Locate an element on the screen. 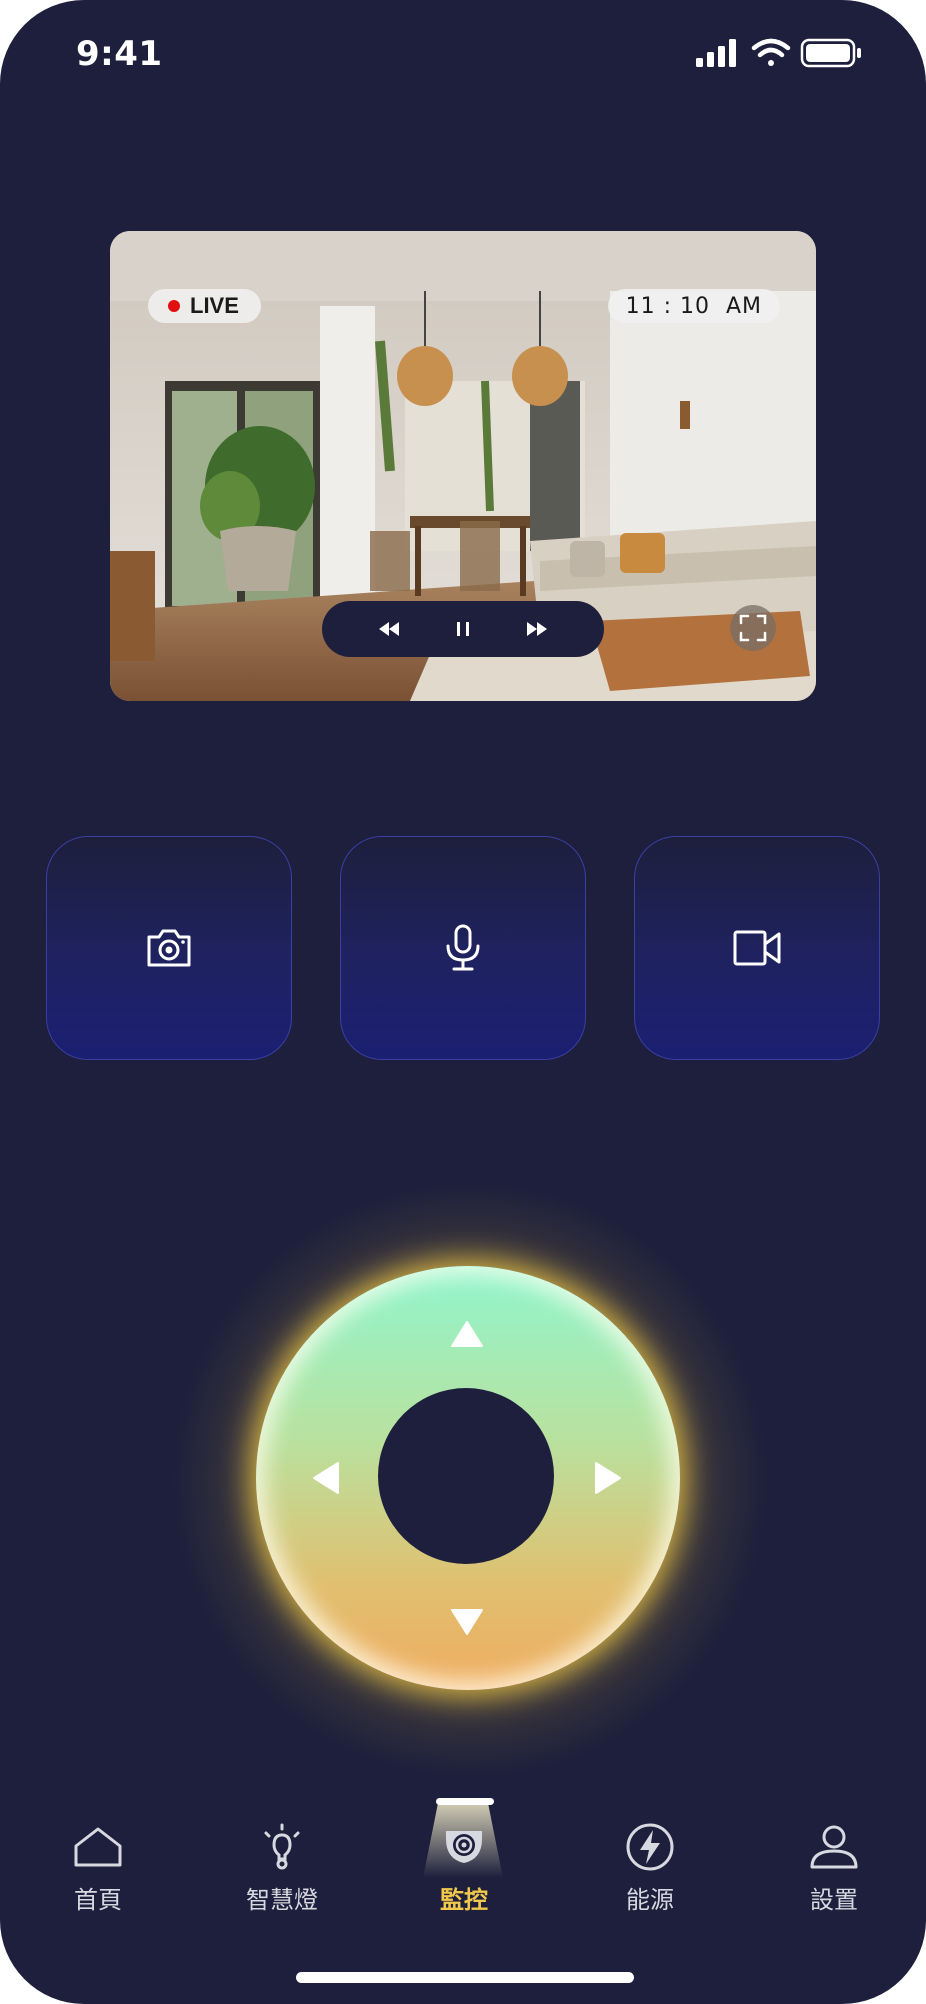  tab-home-label: 首頁 is located at coordinates (98, 1900).